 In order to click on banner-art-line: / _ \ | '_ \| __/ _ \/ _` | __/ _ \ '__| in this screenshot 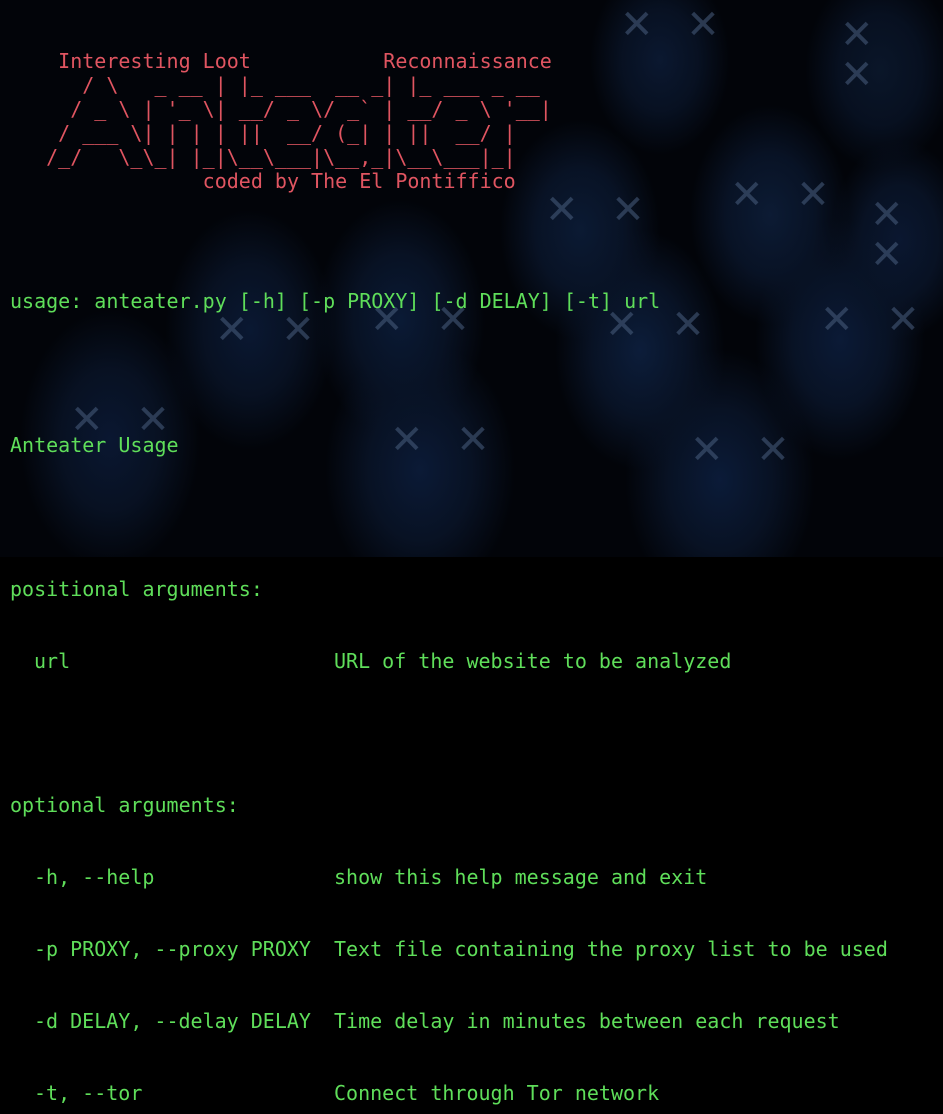, I will do `click(281, 109)`.